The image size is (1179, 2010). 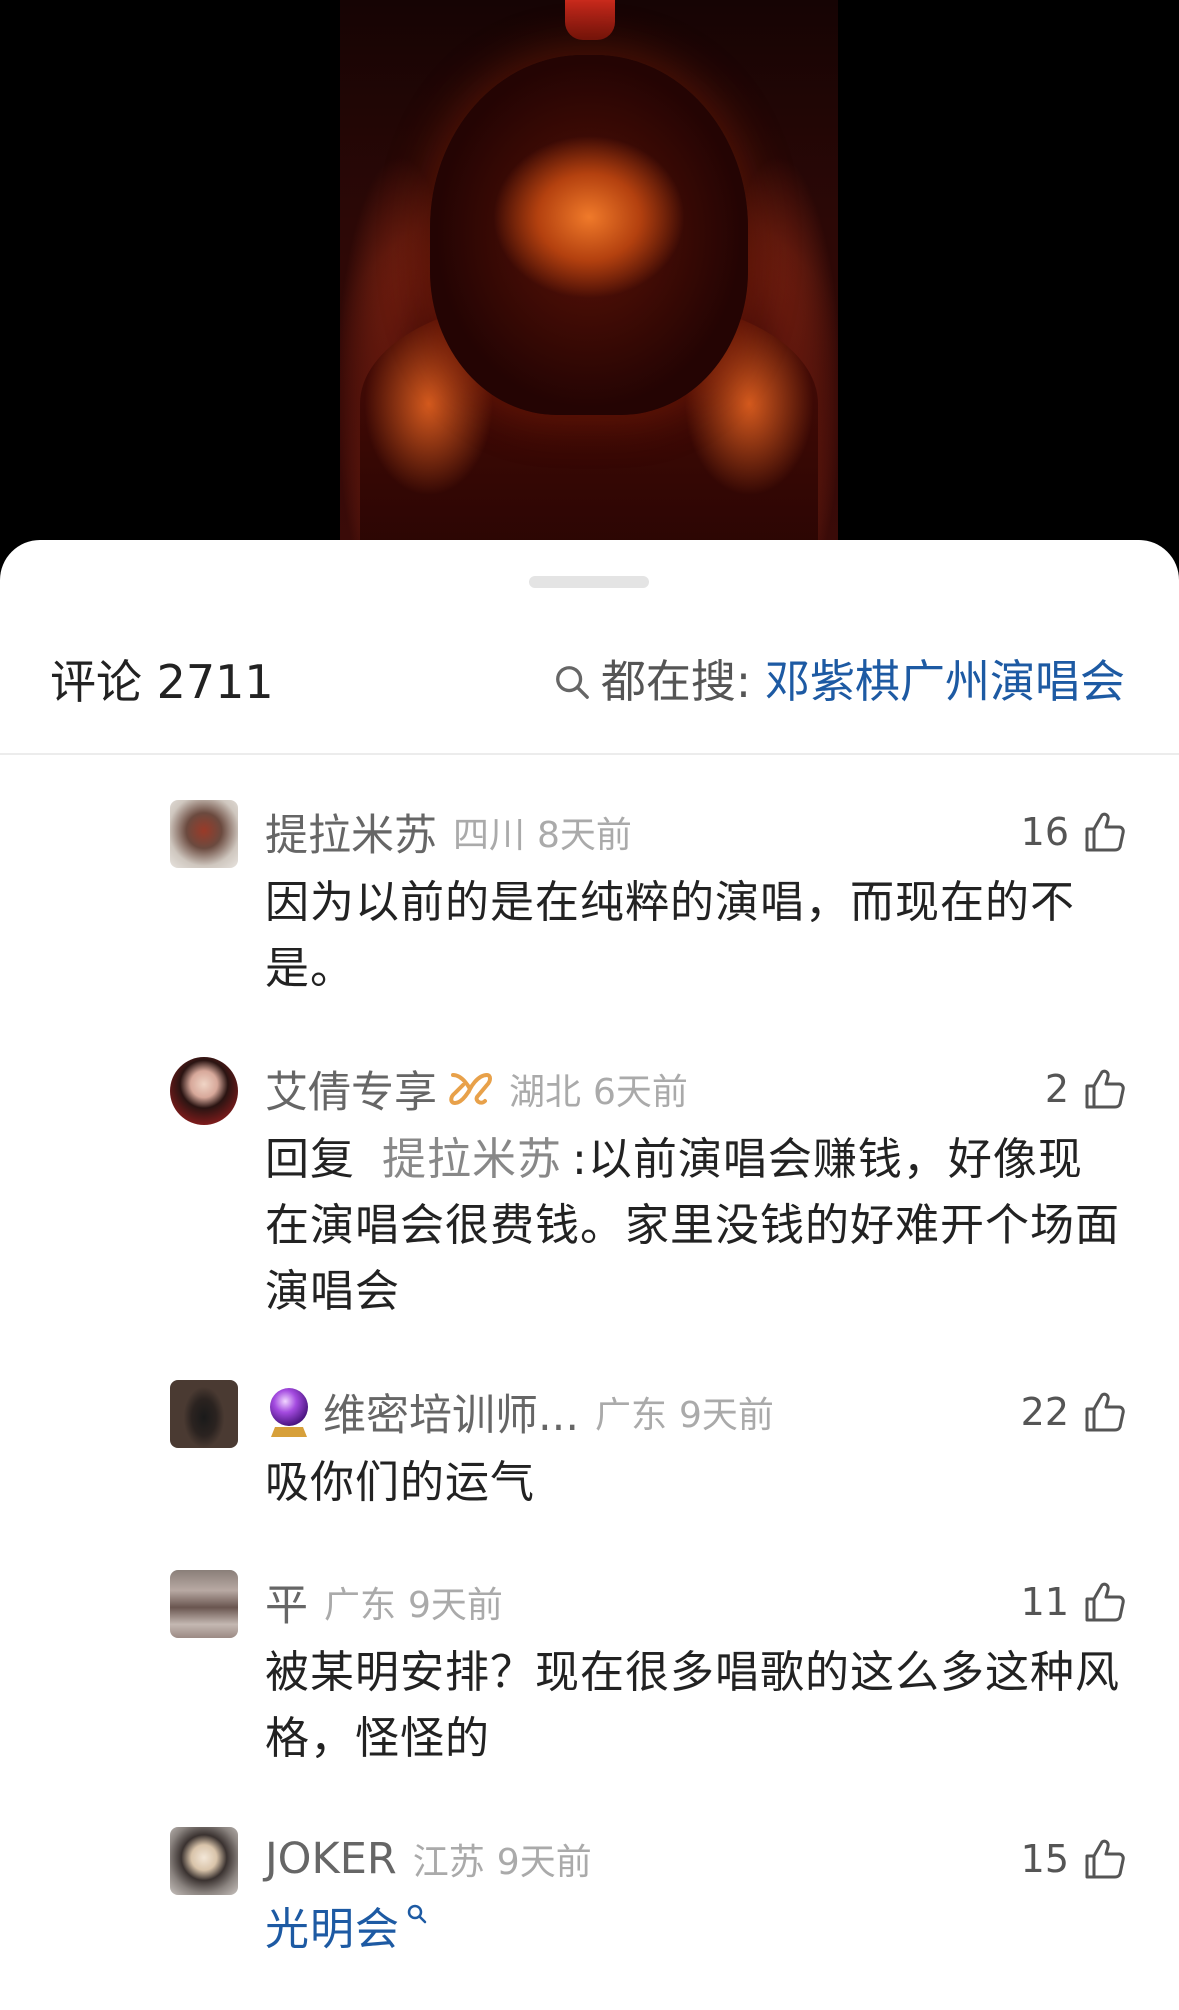 I want to click on comment-text: 被某明安排？现在很多唱歌的这么多这种风格，怪怪的, so click(x=692, y=1705).